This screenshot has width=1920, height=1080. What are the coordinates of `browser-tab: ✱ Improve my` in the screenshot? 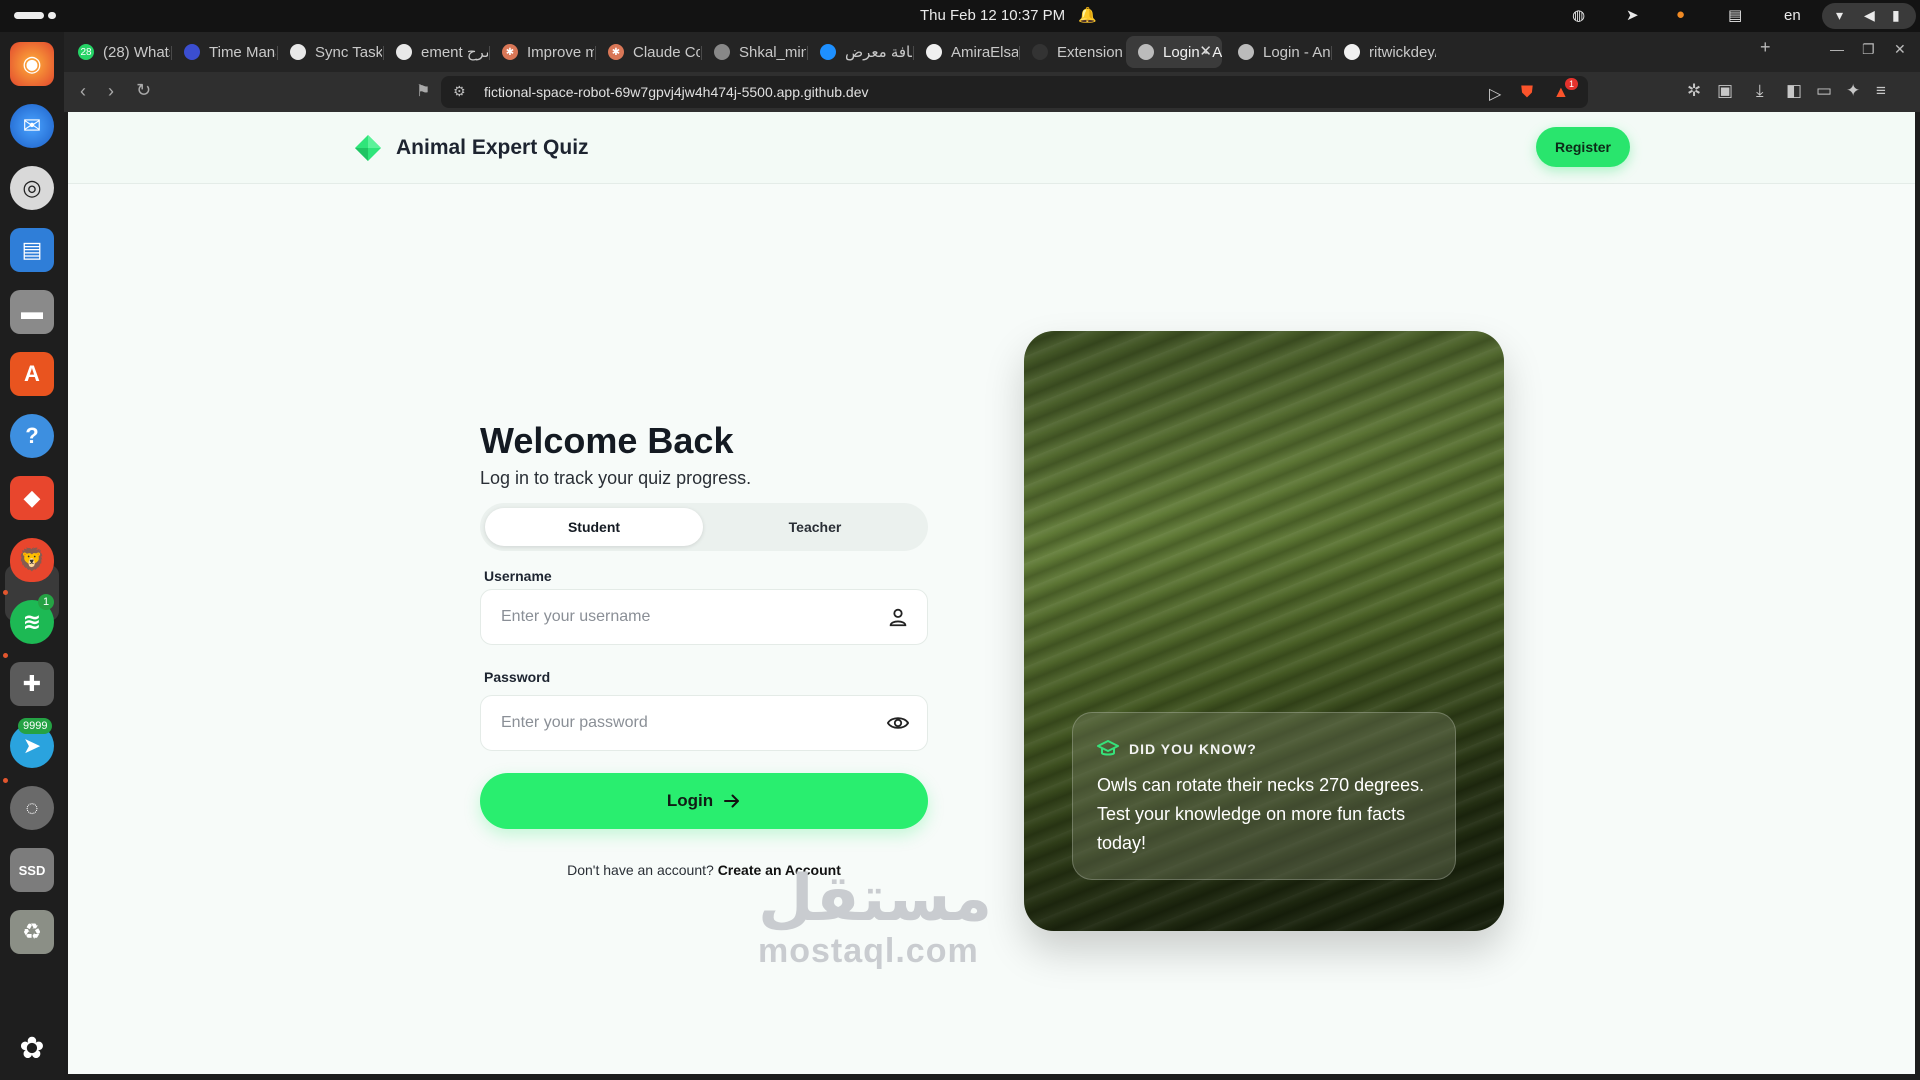 It's located at (542, 52).